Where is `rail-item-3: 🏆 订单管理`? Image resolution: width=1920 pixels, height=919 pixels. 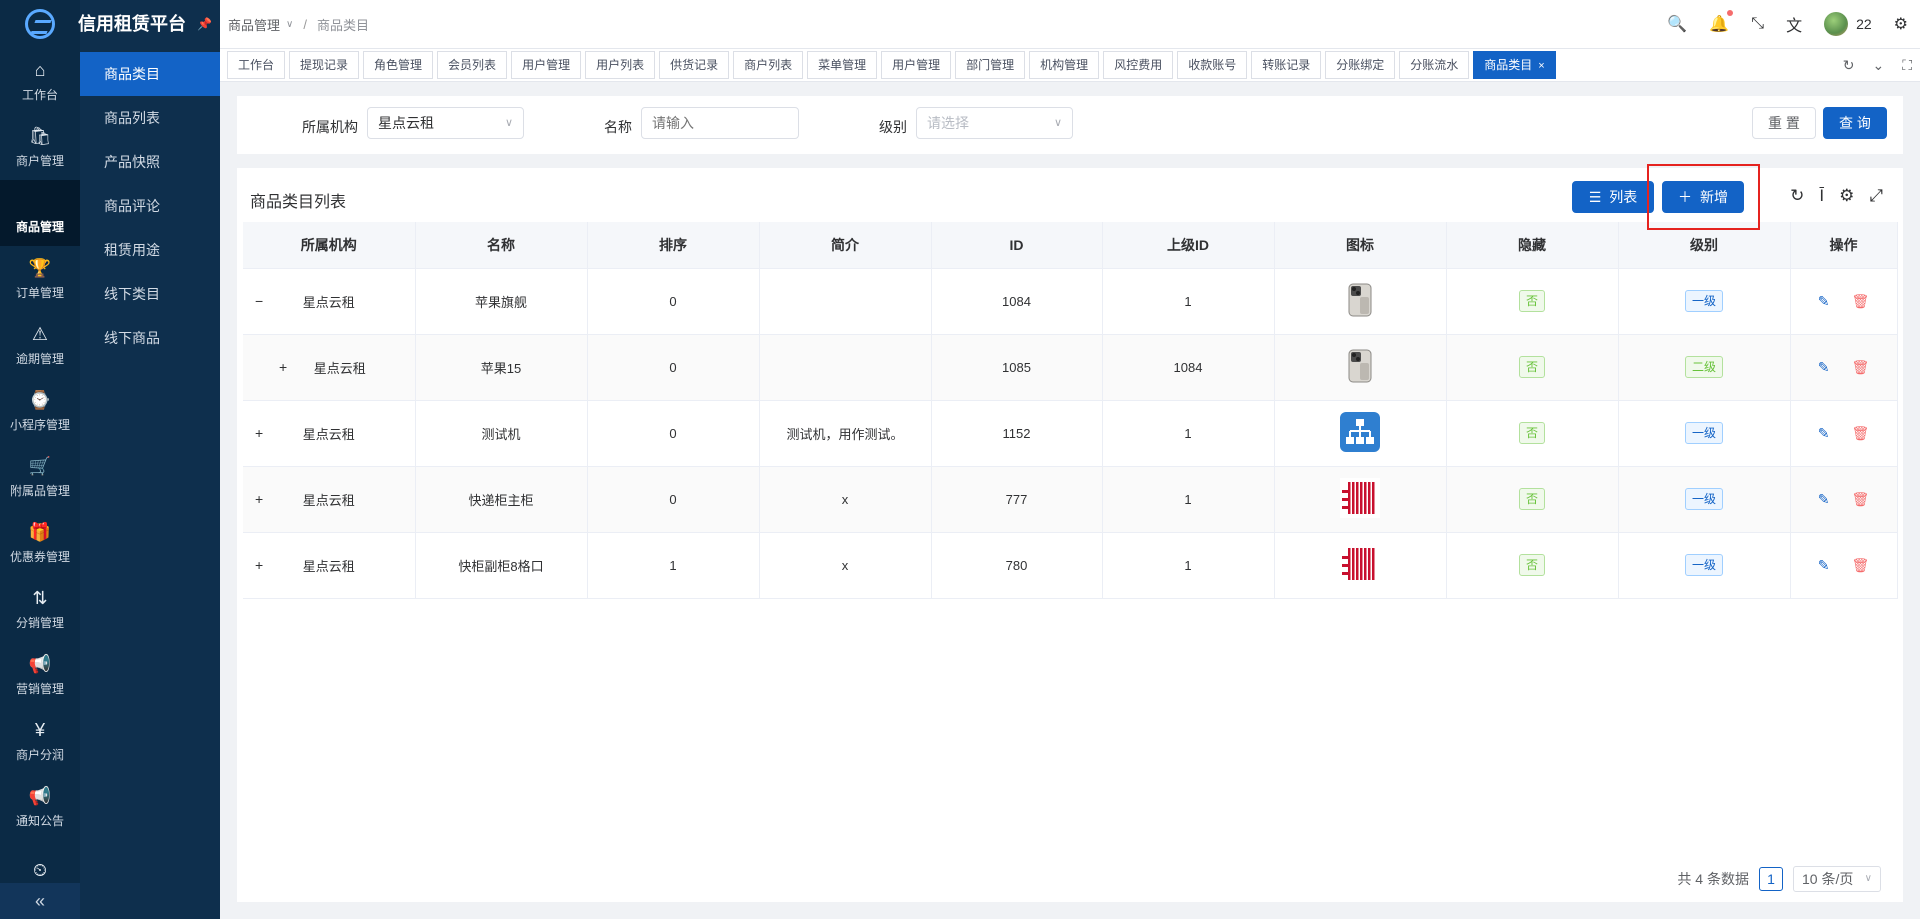
rail-item-3: 🏆 订单管理 is located at coordinates (40, 279).